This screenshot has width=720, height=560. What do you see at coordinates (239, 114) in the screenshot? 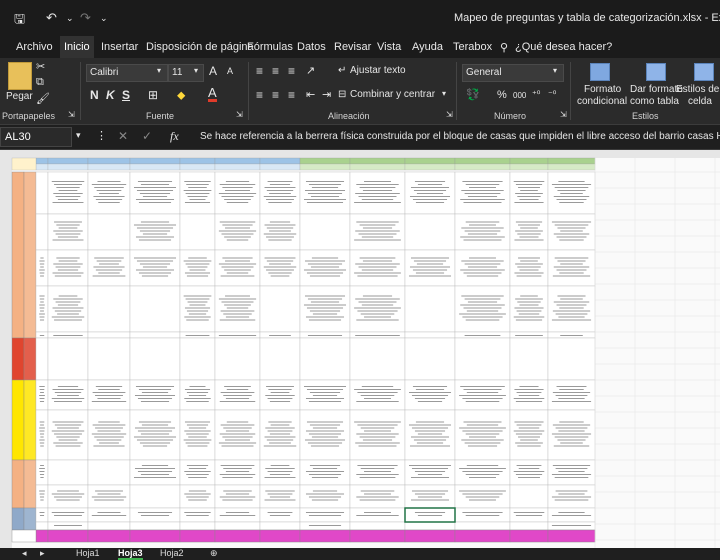
I see `font-launcher-icon: ⇲` at bounding box center [239, 114].